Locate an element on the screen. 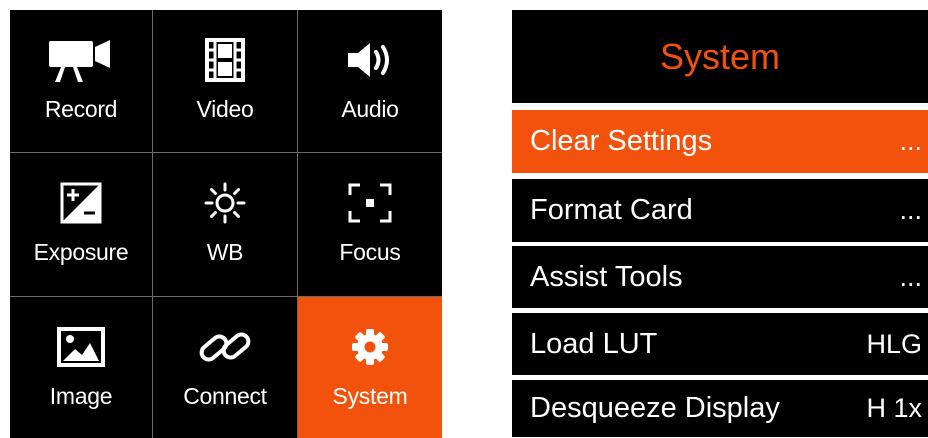 The image size is (928, 438). menu-item-connect: Connect is located at coordinates (225, 367).